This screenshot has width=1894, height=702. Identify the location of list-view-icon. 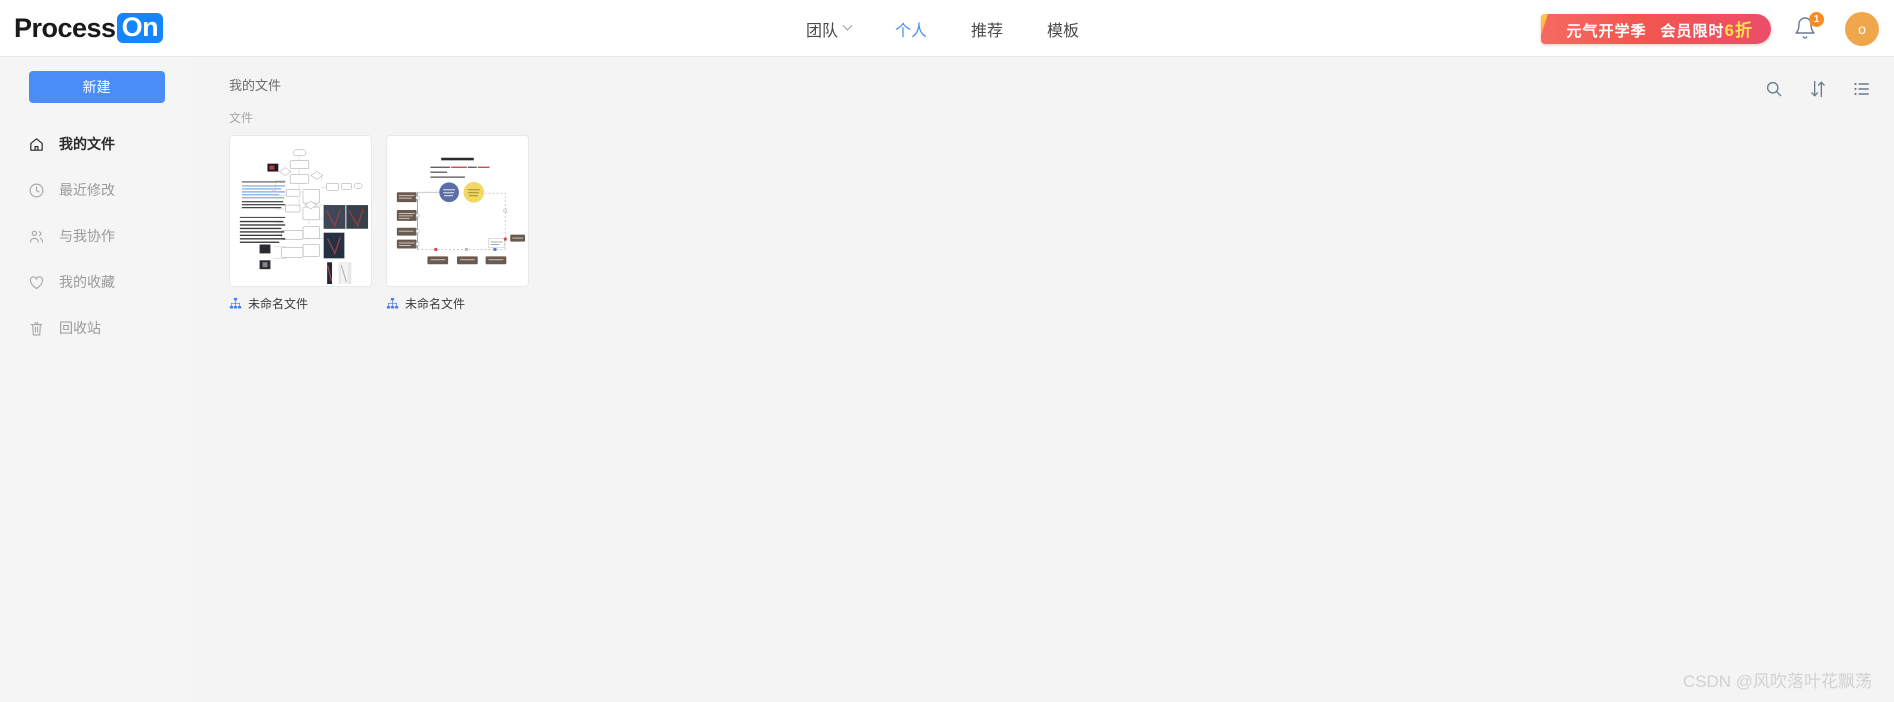
(1862, 89).